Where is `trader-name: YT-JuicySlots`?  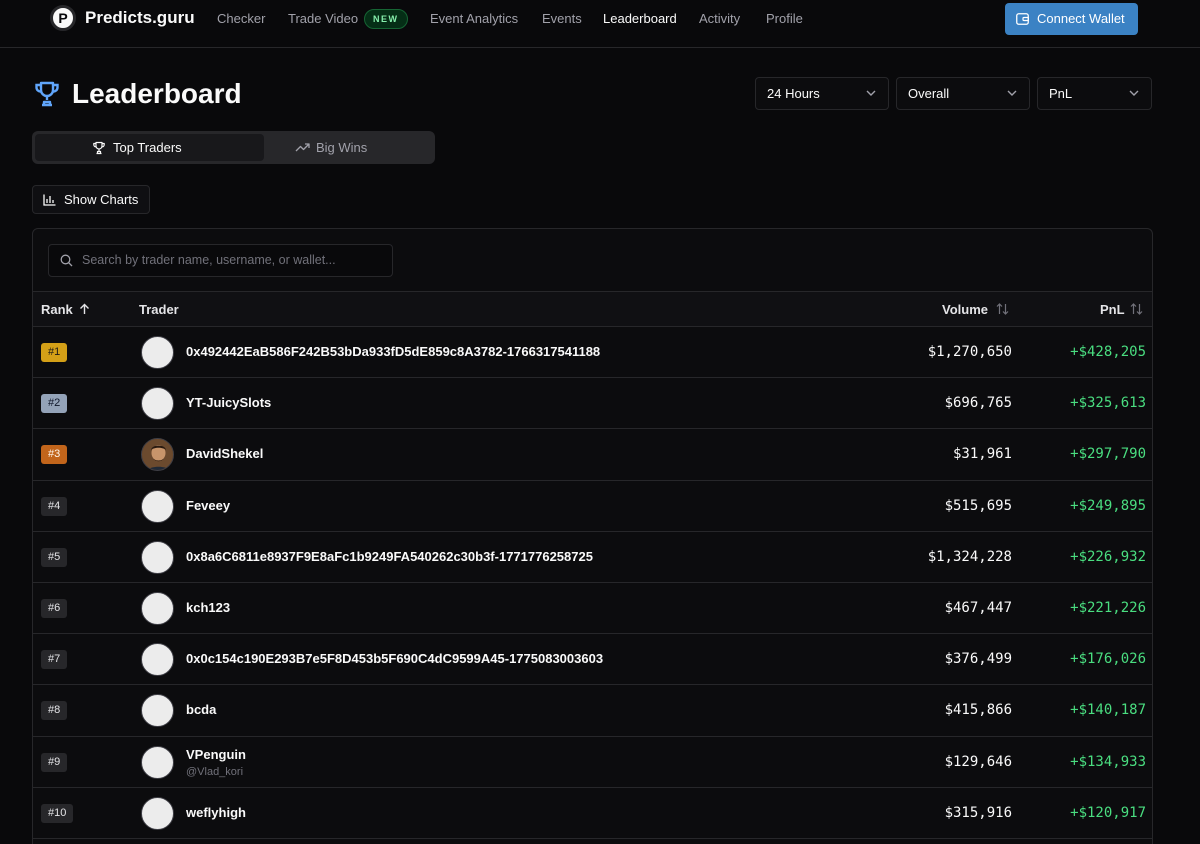 trader-name: YT-JuicySlots is located at coordinates (228, 402).